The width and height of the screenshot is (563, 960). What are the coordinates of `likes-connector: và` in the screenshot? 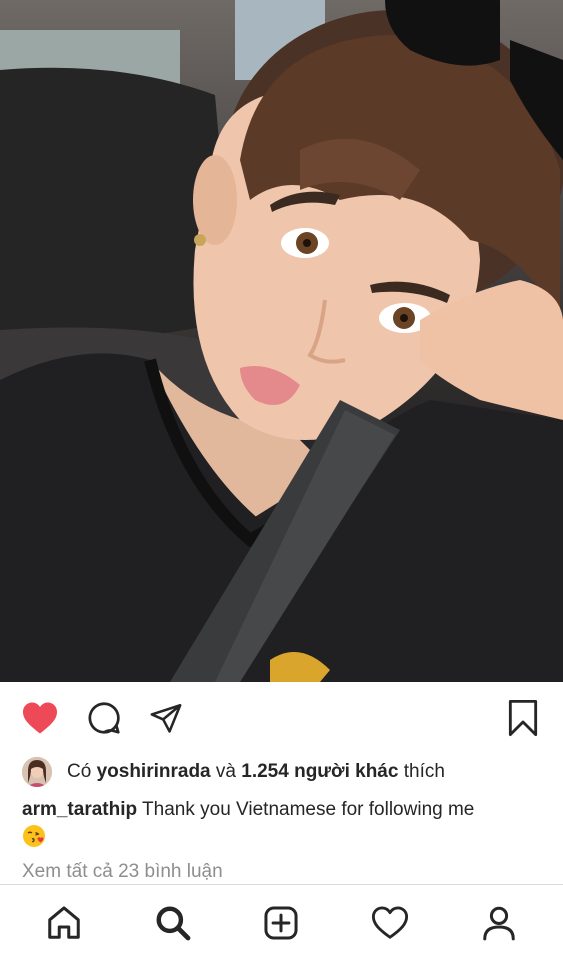 It's located at (225, 771).